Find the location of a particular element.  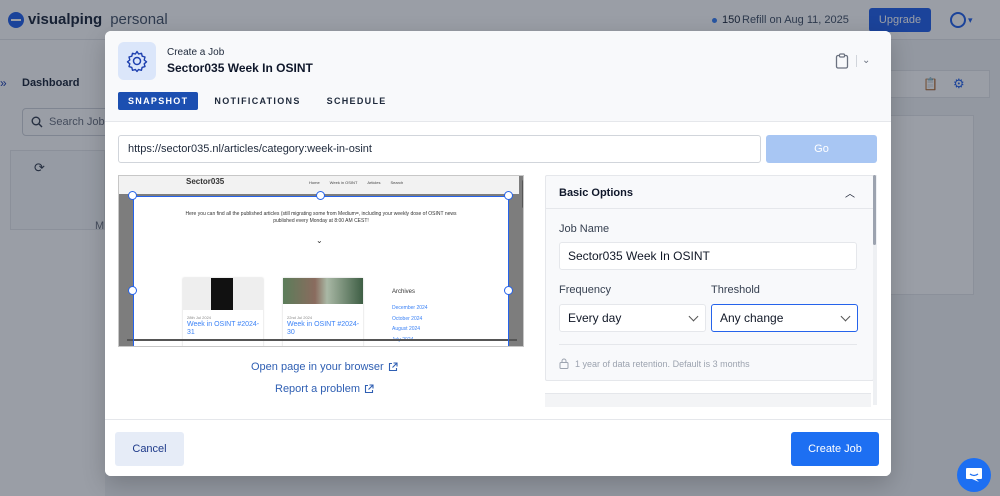

basic-options-title: Basic Options is located at coordinates (596, 193).